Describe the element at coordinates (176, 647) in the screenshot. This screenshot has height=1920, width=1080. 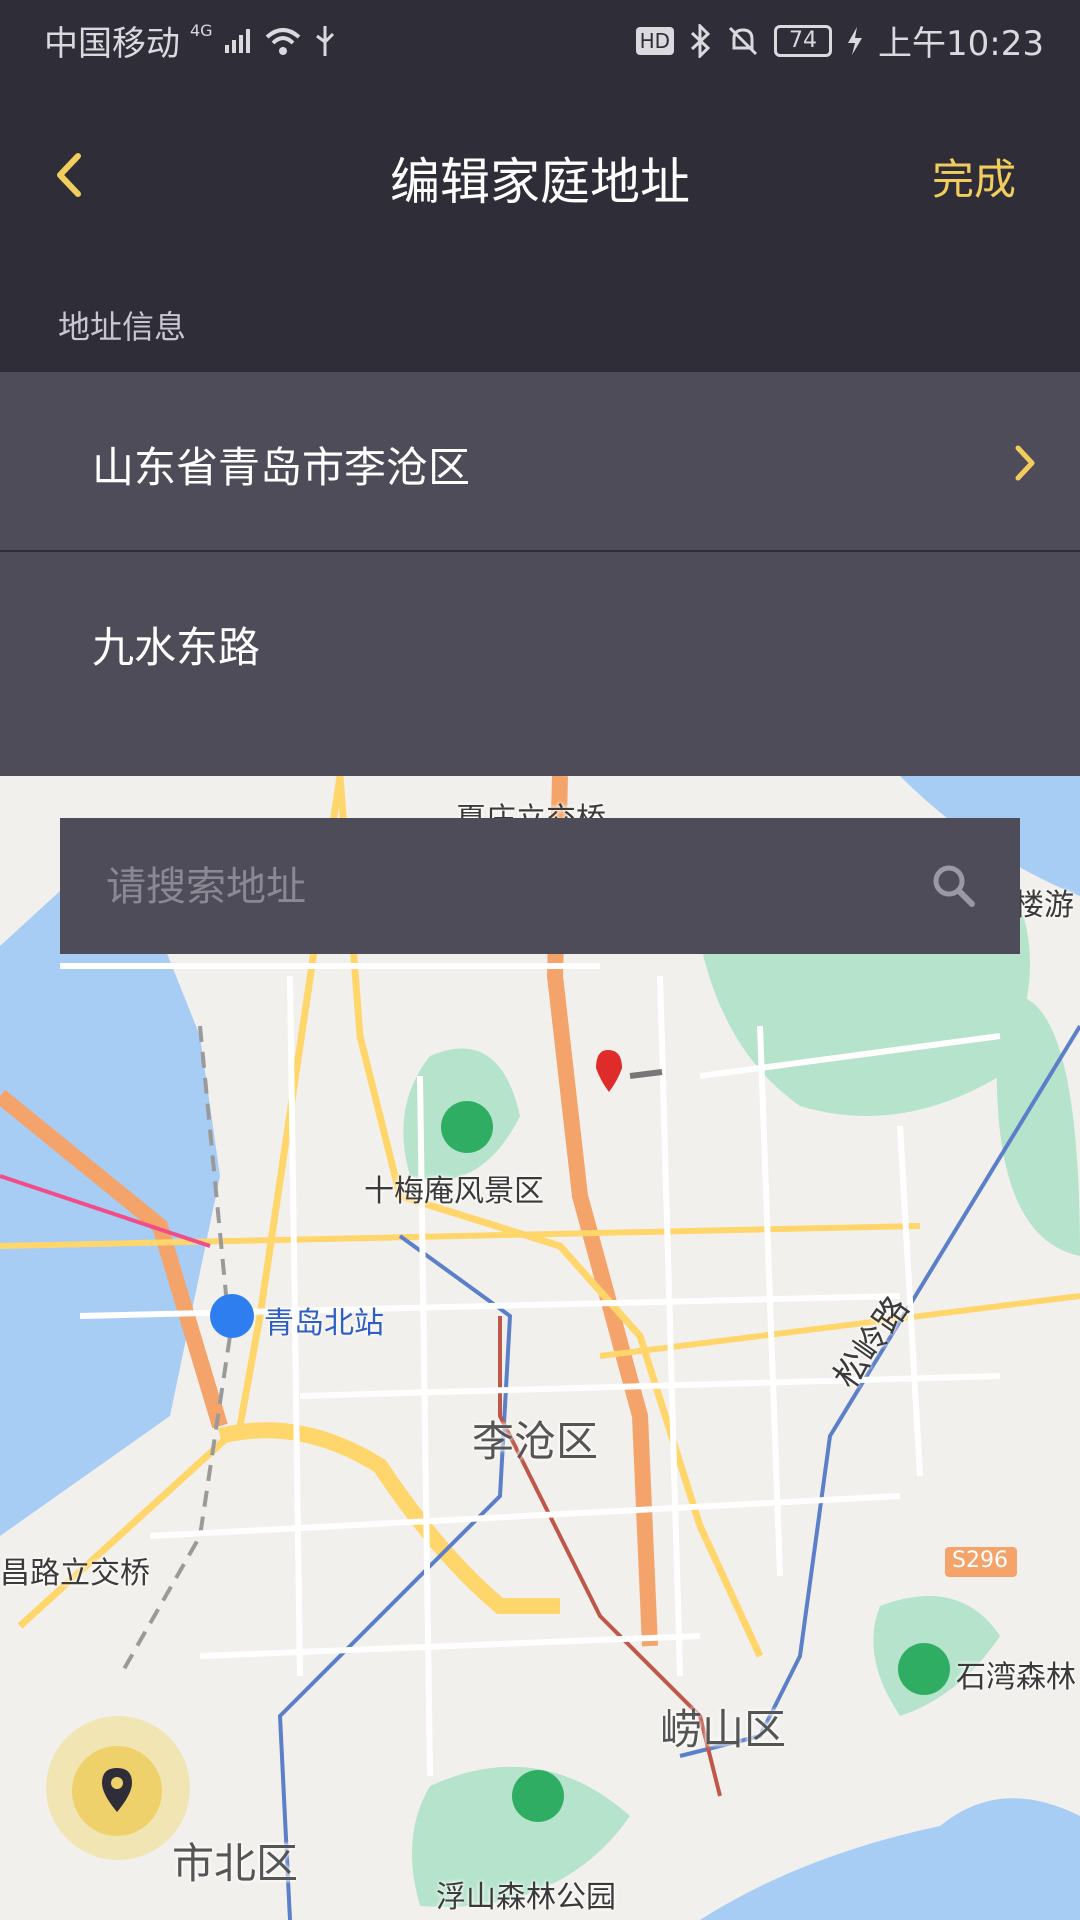
I see `street-text: 九水东路` at that location.